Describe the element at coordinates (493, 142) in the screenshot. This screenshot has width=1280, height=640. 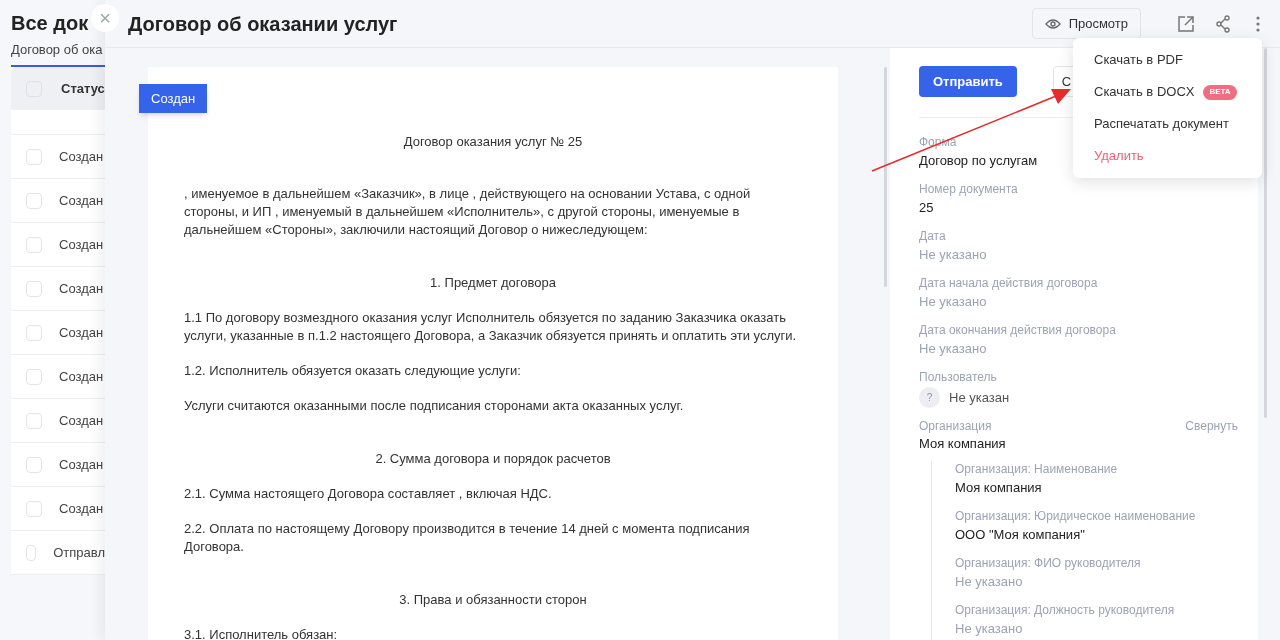
I see `document-title: Договор оказания услуг № 25` at that location.